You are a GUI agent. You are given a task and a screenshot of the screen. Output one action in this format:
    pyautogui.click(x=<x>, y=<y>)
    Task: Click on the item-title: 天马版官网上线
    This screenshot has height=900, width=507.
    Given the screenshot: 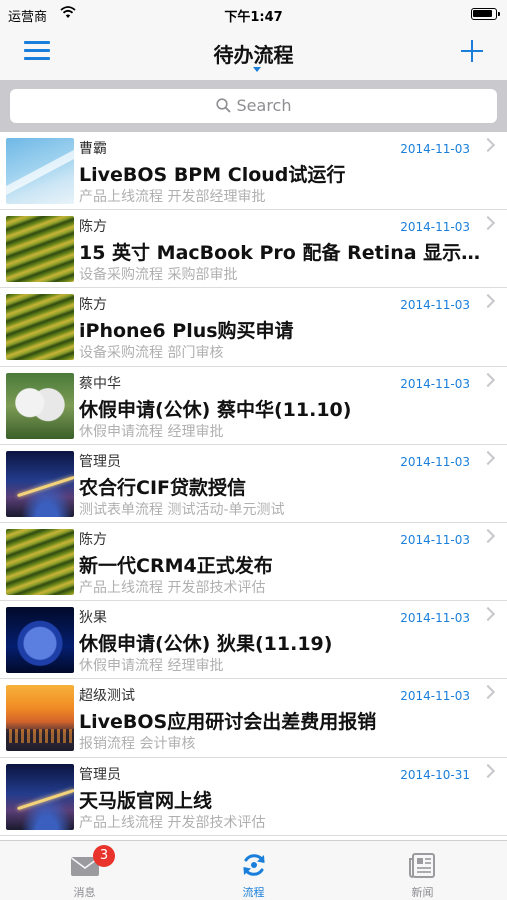 What is the action you would take?
    pyautogui.click(x=146, y=800)
    